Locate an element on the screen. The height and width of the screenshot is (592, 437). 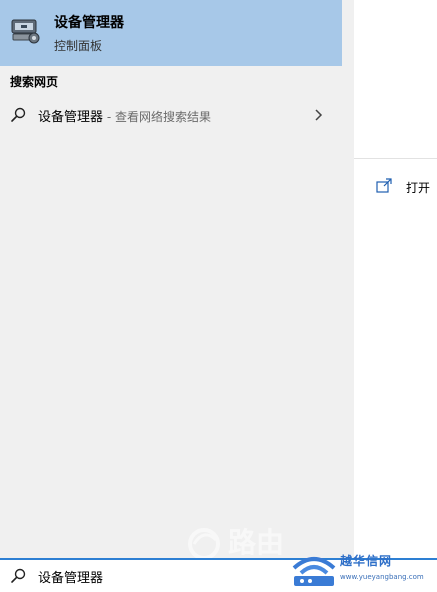
search-input is located at coordinates (98, 576).